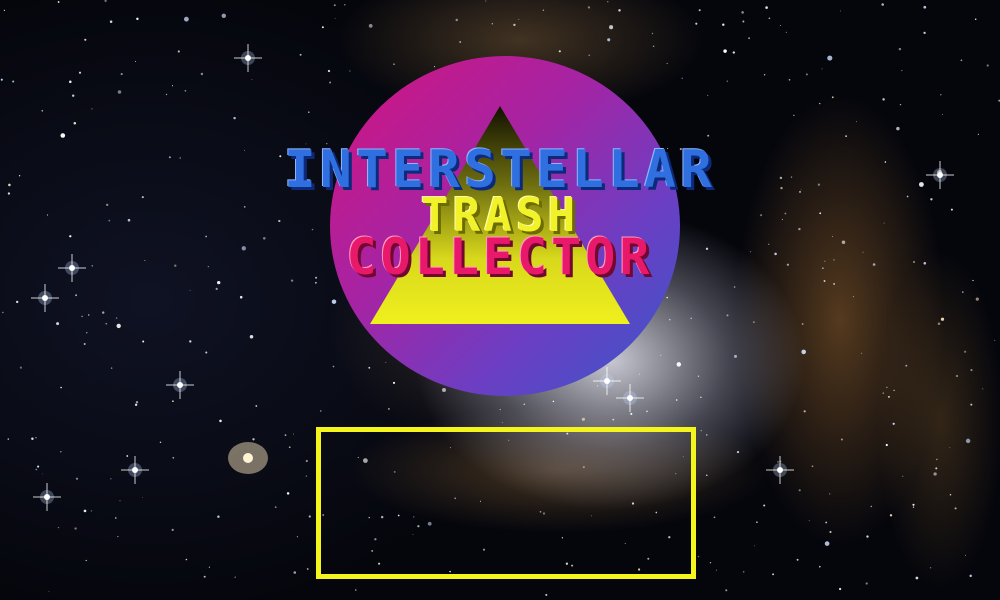  I want to click on menu-frame, so click(506, 503).